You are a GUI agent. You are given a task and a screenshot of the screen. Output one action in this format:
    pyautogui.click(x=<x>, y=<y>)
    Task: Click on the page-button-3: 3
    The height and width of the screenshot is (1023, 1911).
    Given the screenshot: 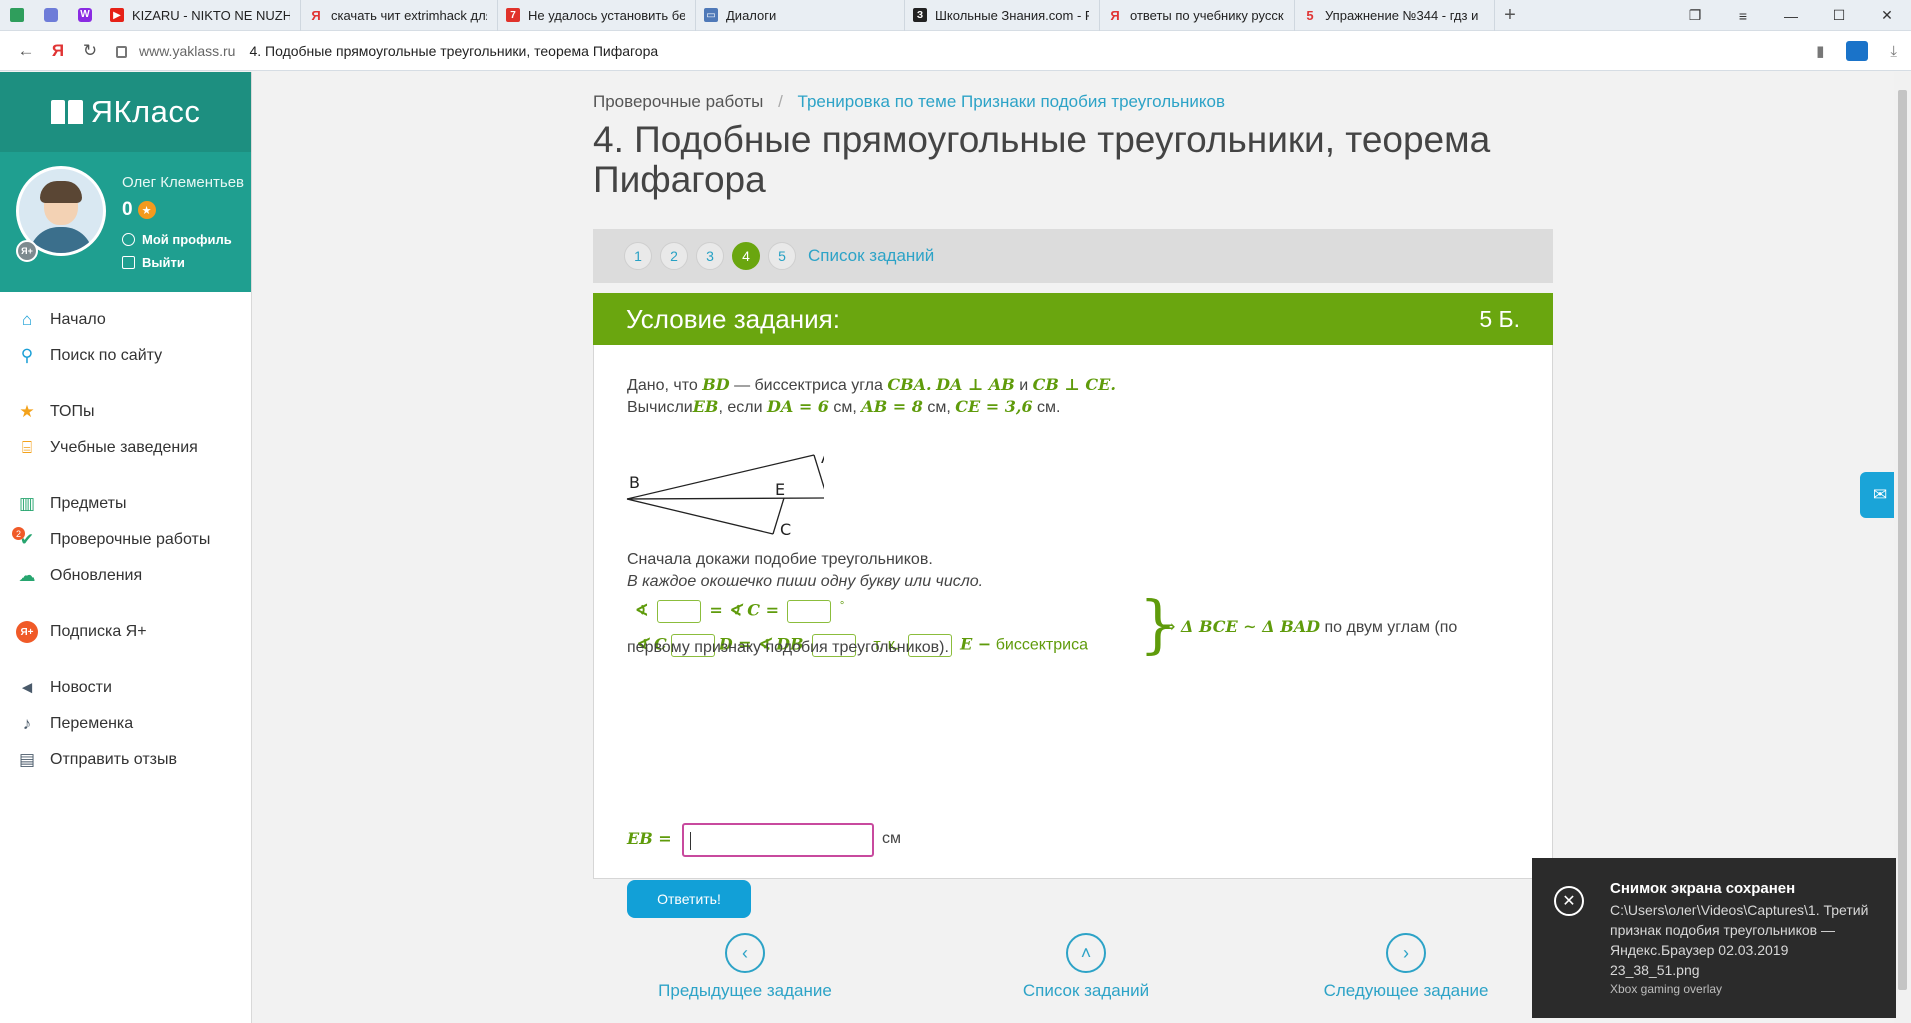 What is the action you would take?
    pyautogui.click(x=710, y=256)
    